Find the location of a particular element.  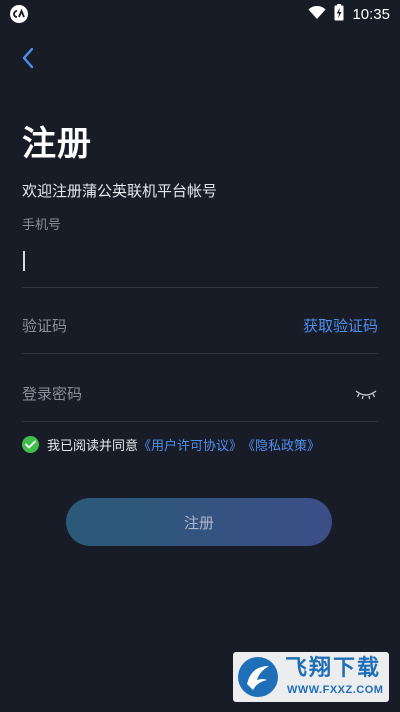

user-agreement-link: 《用户许可协议》 is located at coordinates (190, 444).